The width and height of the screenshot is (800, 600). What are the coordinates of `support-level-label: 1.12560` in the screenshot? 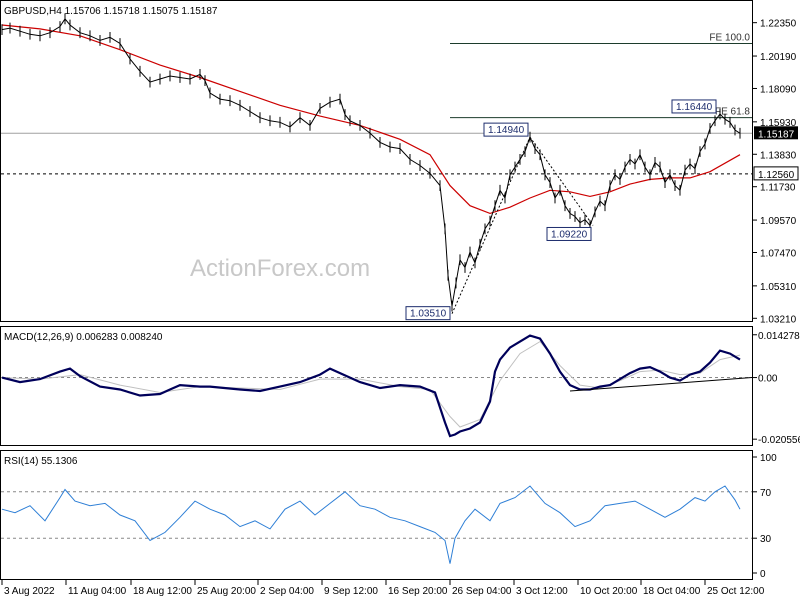 It's located at (776, 175).